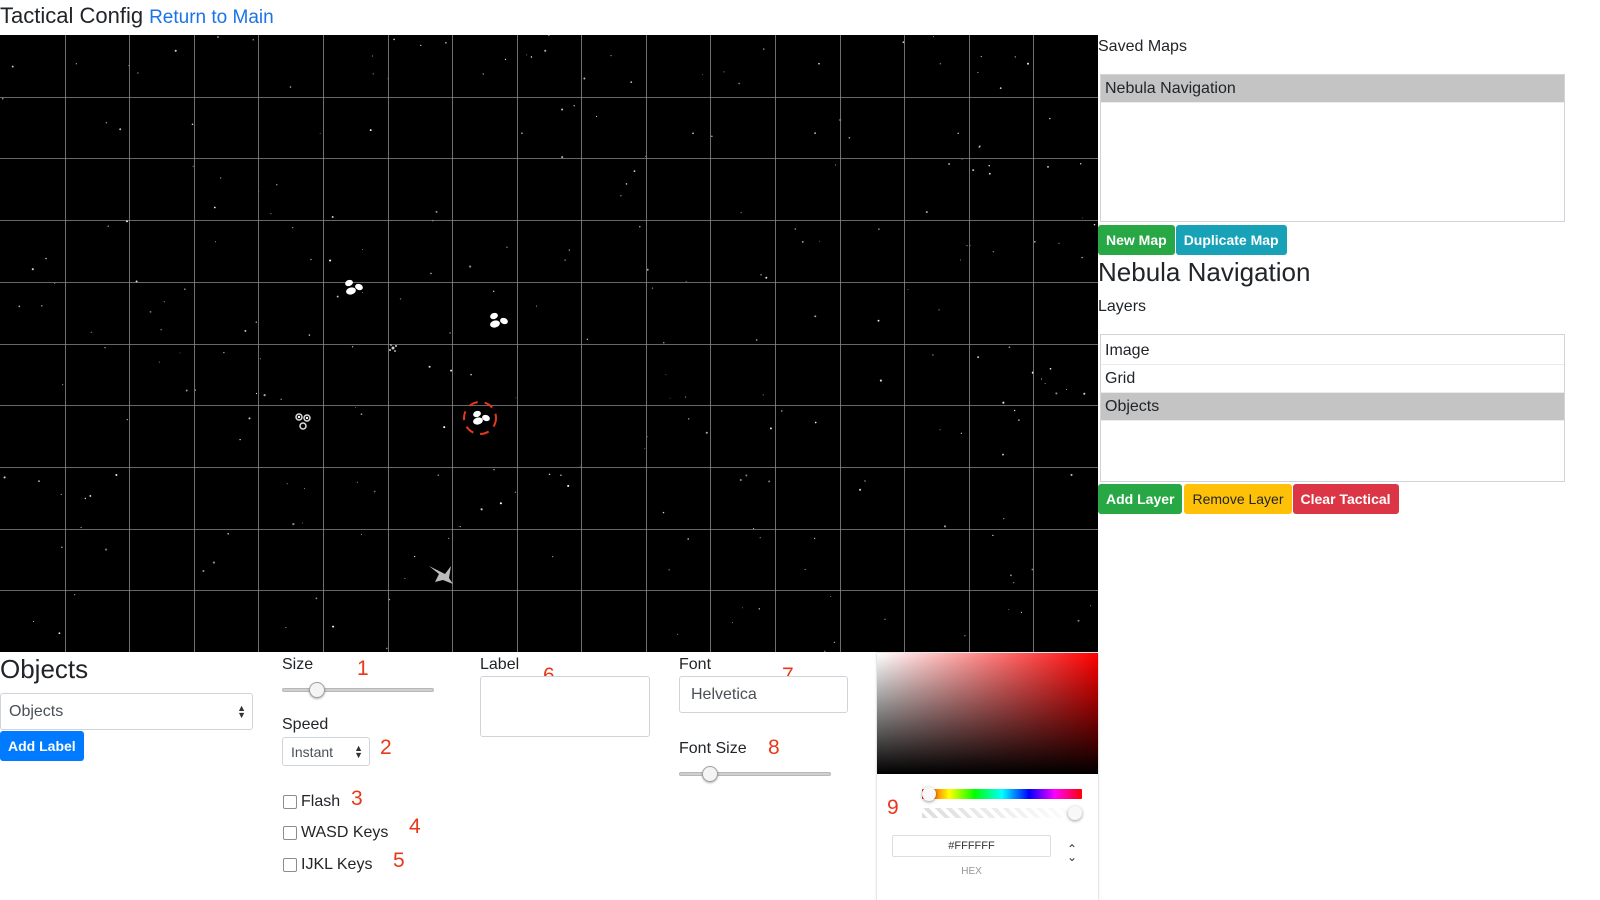 This screenshot has width=1600, height=900. I want to click on font-size-slider, so click(755, 774).